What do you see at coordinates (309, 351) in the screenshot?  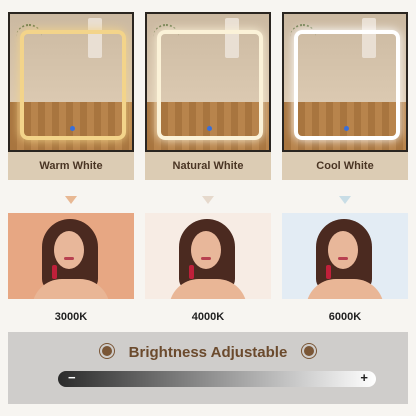 I see `sun-icon` at bounding box center [309, 351].